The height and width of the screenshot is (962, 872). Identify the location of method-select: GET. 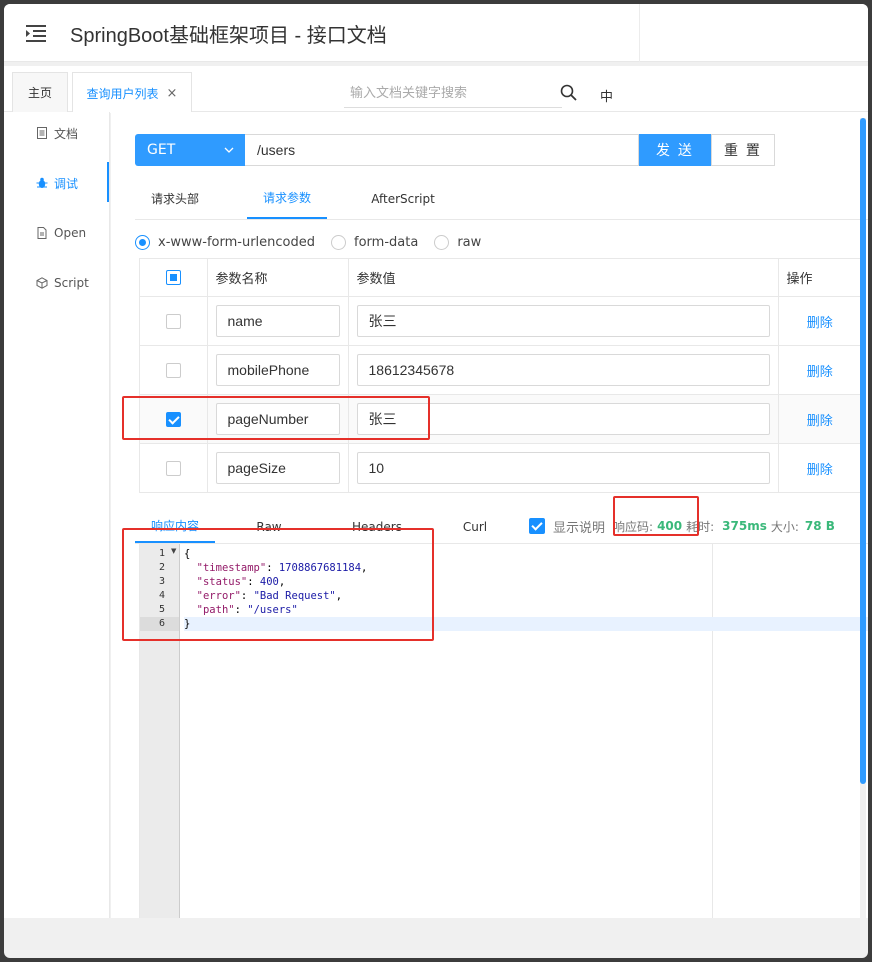
(190, 150).